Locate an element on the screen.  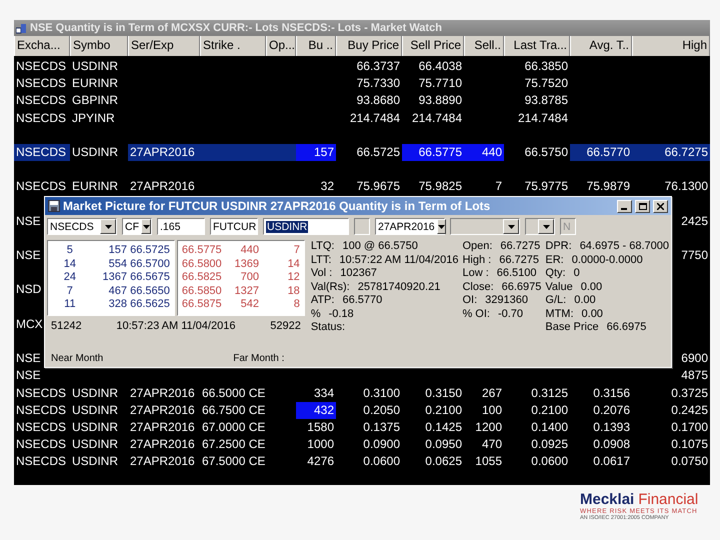
stat-label: Qty: is located at coordinates (555, 273).